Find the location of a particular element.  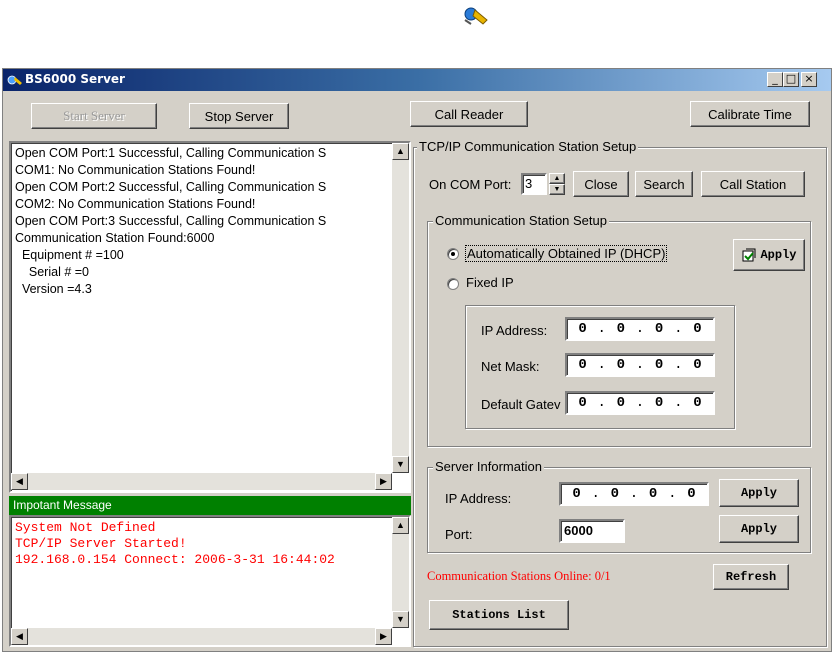

apply-server-ip-button: Apply is located at coordinates (759, 493).